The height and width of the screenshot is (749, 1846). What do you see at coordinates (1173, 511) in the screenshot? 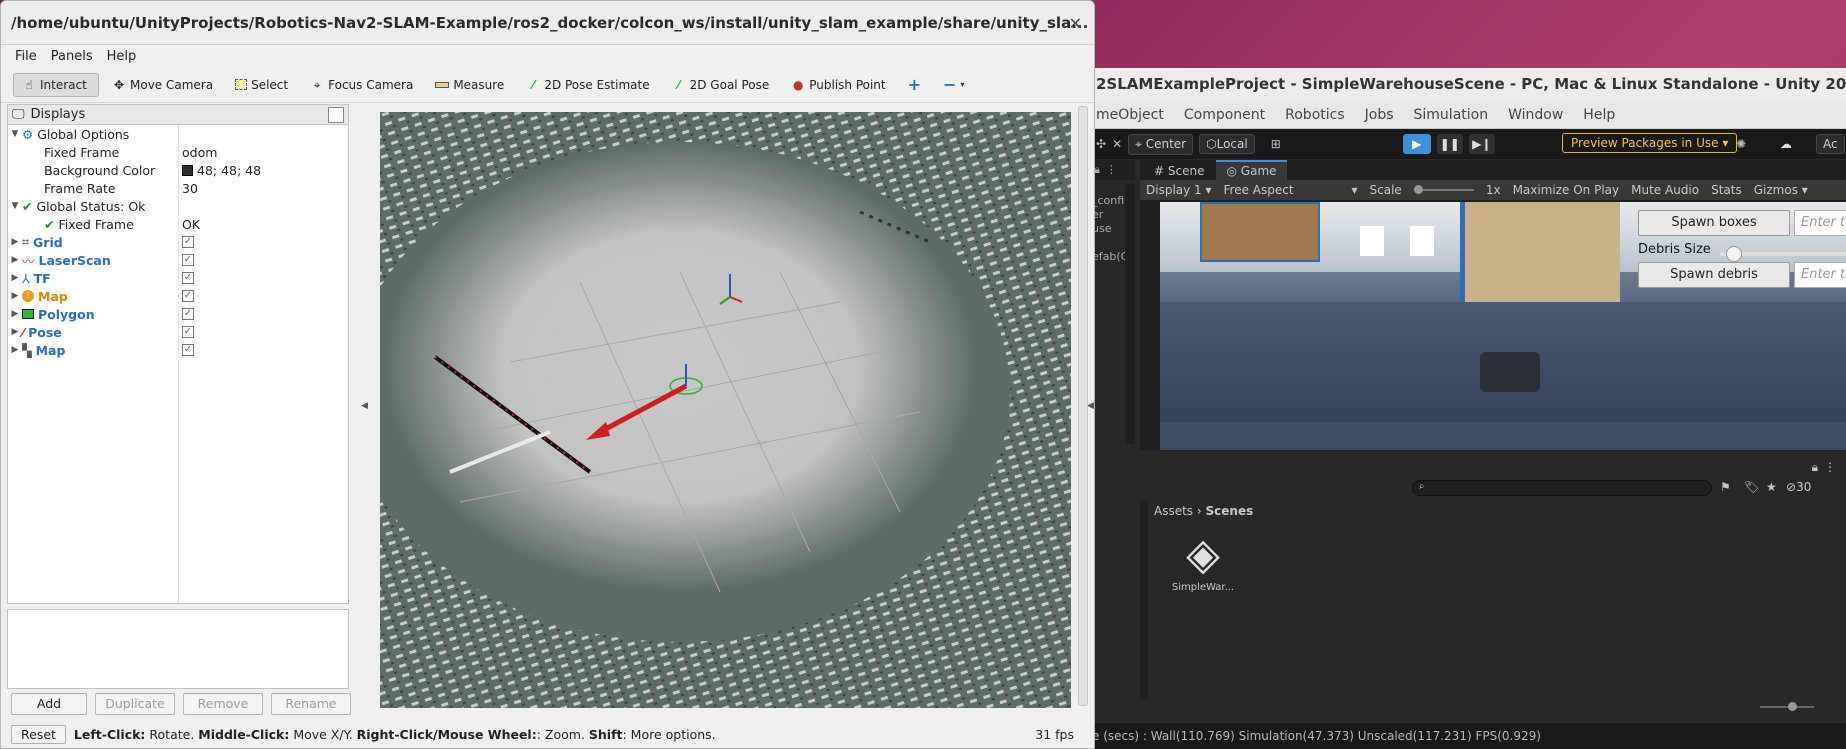
I see `breadcrumb-assets: Assets` at bounding box center [1173, 511].